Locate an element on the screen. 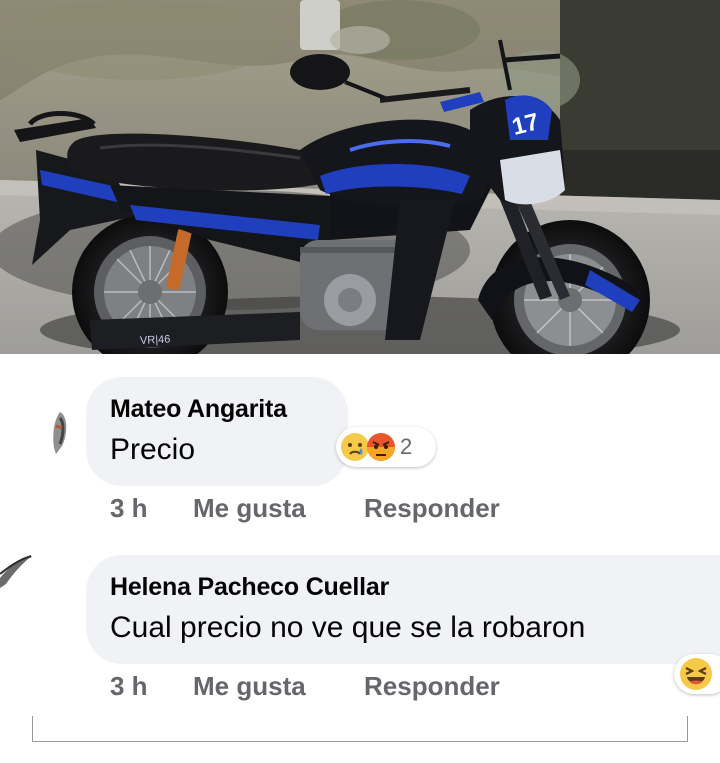  reaction-summary: 2 is located at coordinates (386, 447).